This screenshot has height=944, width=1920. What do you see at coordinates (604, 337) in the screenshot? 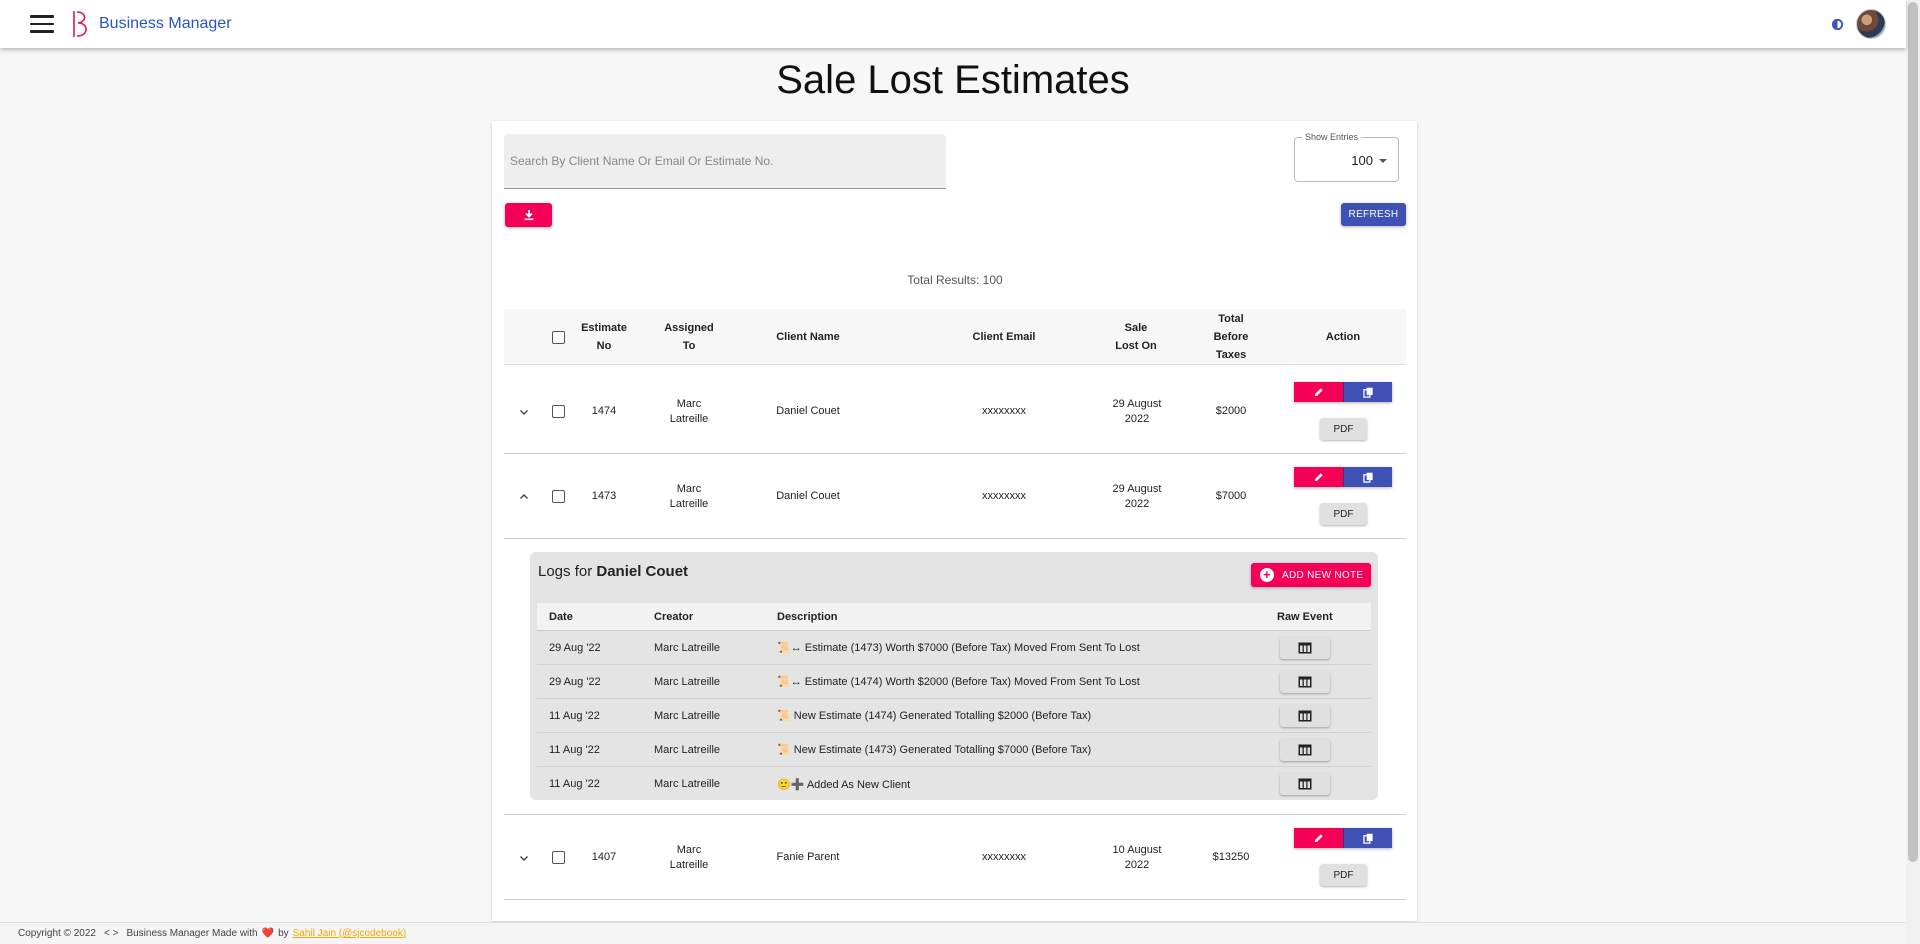
I see `header-estimate-no: Estimate No` at bounding box center [604, 337].